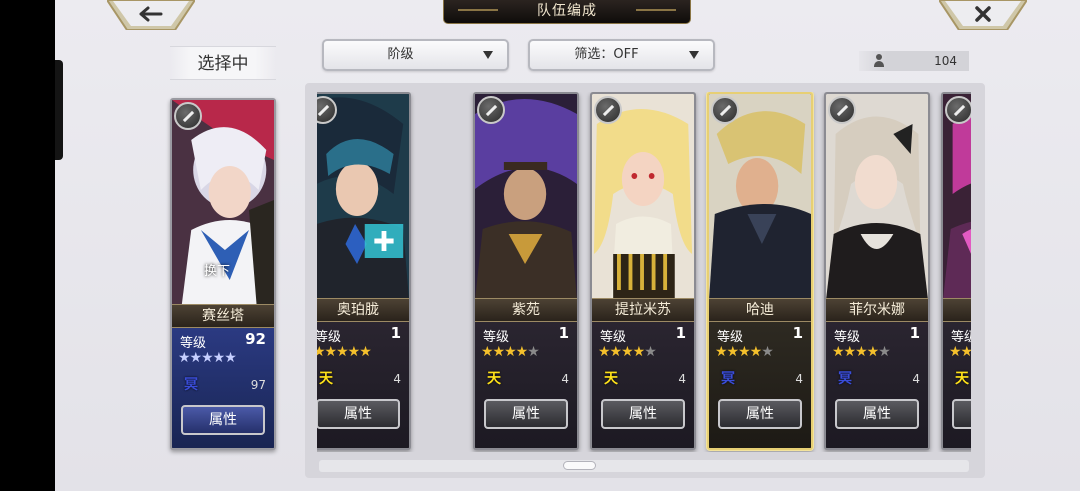 This screenshot has height=491, width=1080. Describe the element at coordinates (606, 54) in the screenshot. I see `filter-dropdown-label: 筛选：OFF` at that location.